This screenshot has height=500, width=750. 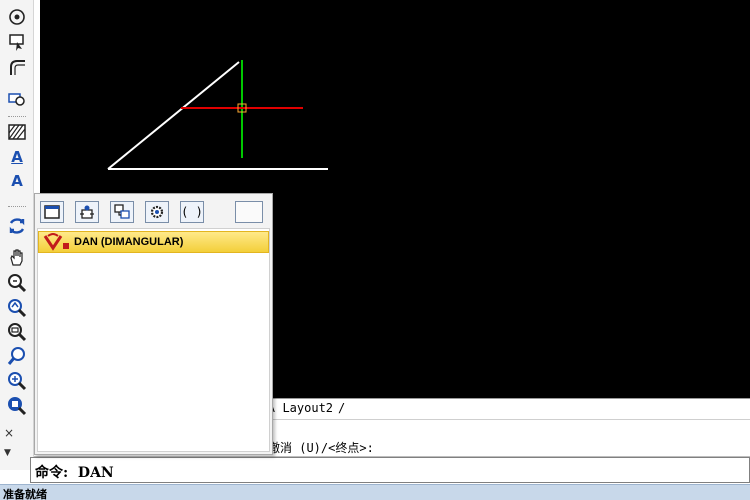 I want to click on edit-select-icon, so click(x=17, y=42).